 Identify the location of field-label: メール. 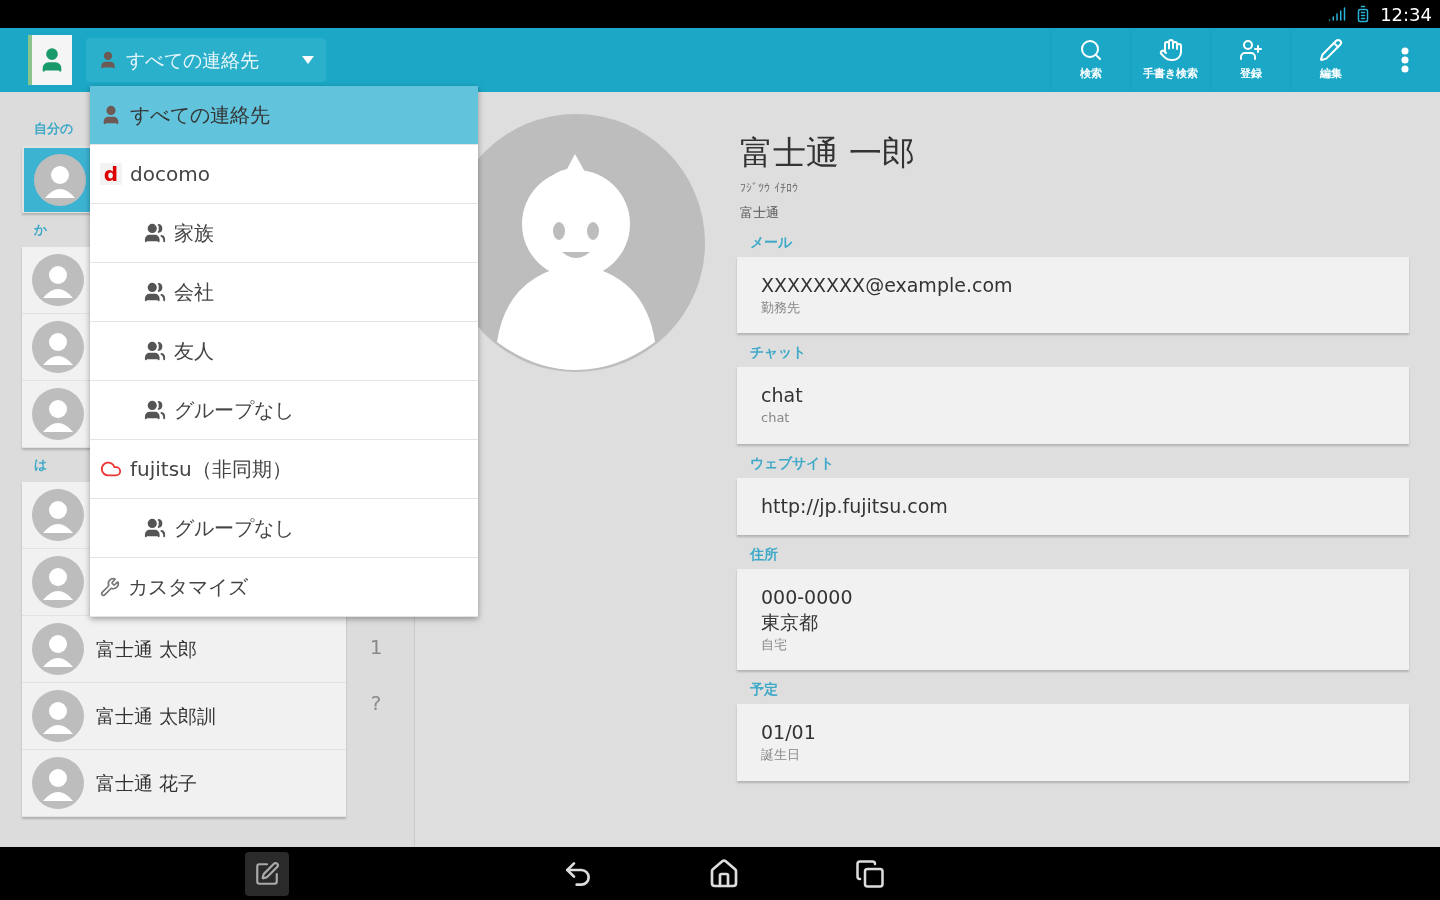
(771, 242).